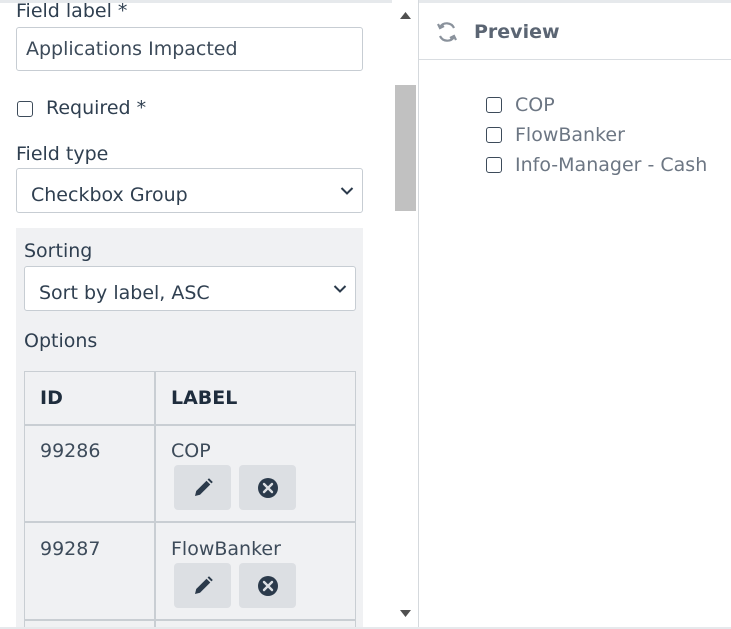 This screenshot has height=629, width=731. What do you see at coordinates (226, 549) in the screenshot?
I see `row-label: FlowBanker` at bounding box center [226, 549].